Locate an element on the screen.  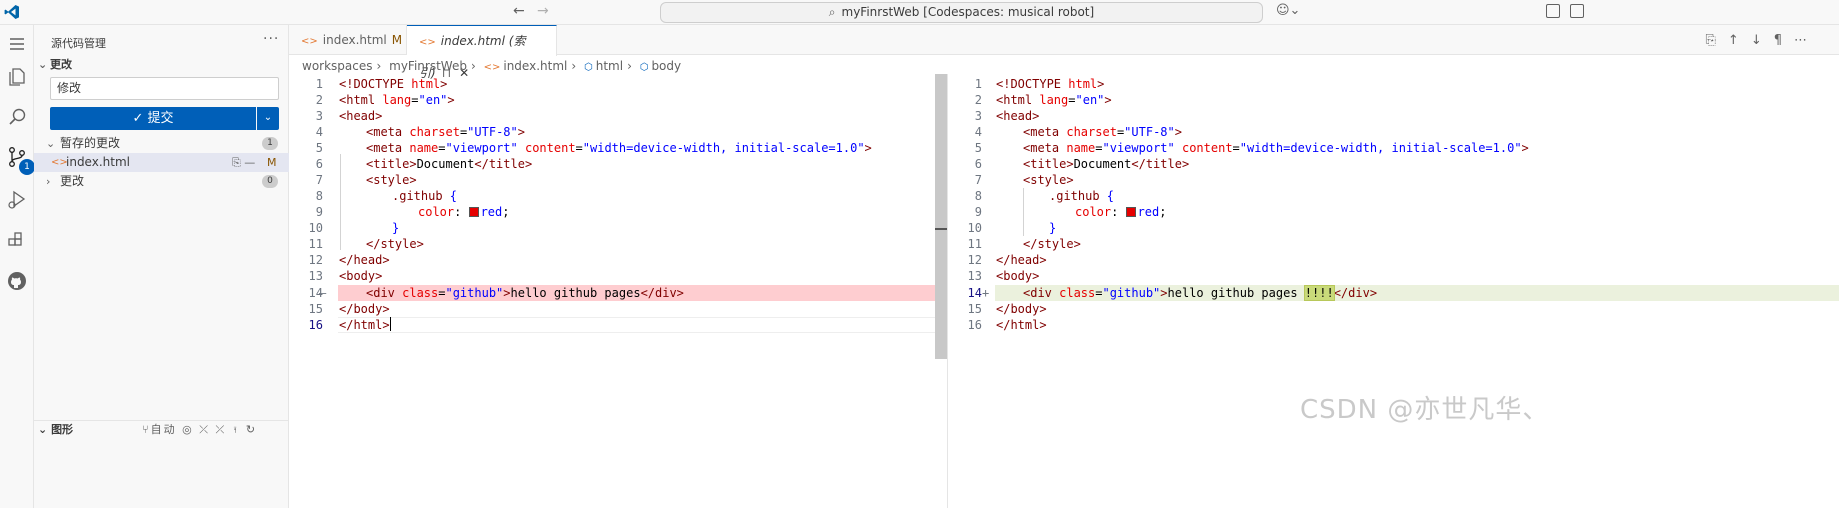
staged-changes-group: ⌄ 暂存的更改 1 is located at coordinates (161, 143).